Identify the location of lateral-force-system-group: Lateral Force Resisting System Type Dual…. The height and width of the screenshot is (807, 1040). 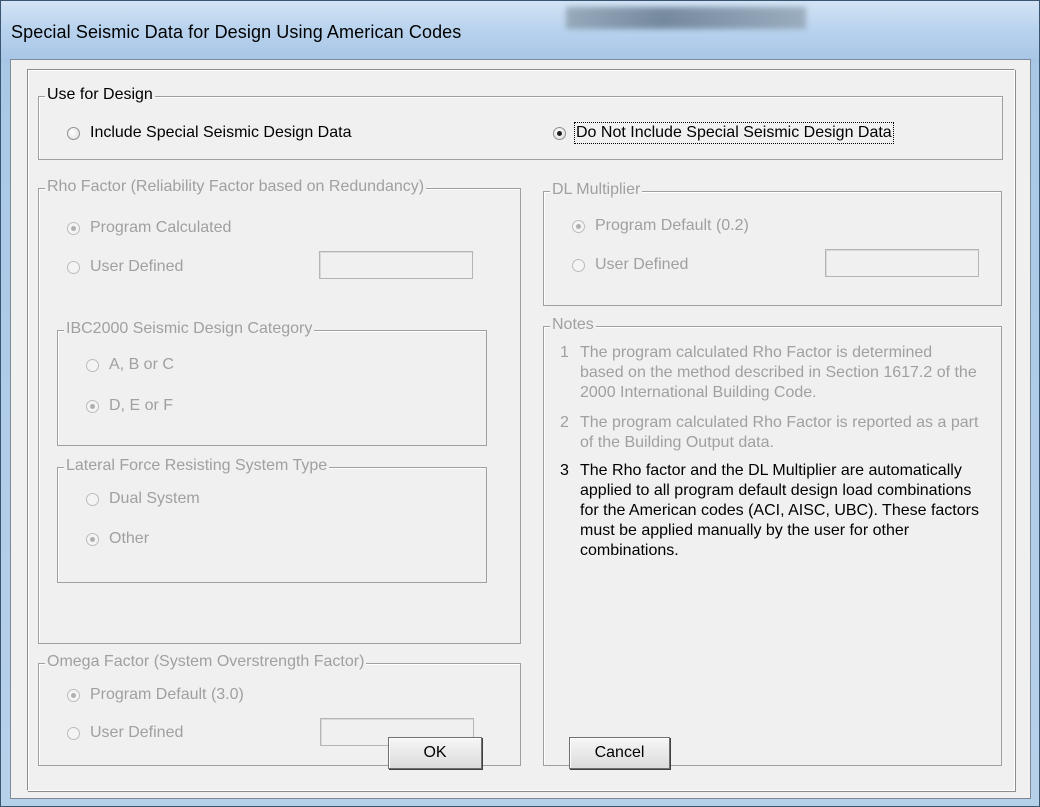
(272, 520).